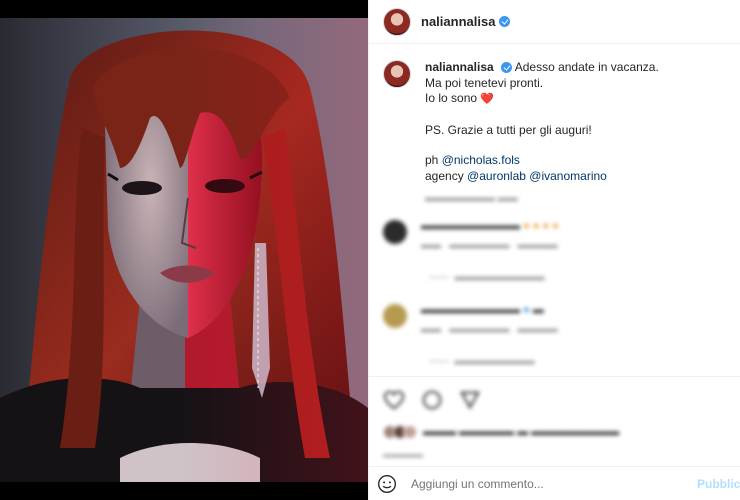 This screenshot has height=500, width=740. I want to click on comment-icon, so click(432, 400).